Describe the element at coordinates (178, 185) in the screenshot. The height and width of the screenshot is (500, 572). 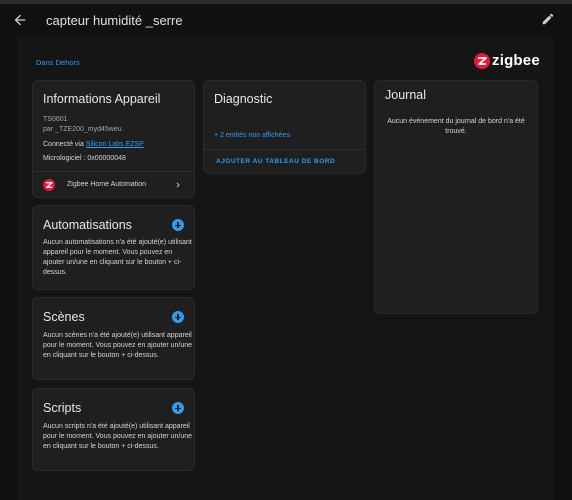
I see `chevron-right-icon` at that location.